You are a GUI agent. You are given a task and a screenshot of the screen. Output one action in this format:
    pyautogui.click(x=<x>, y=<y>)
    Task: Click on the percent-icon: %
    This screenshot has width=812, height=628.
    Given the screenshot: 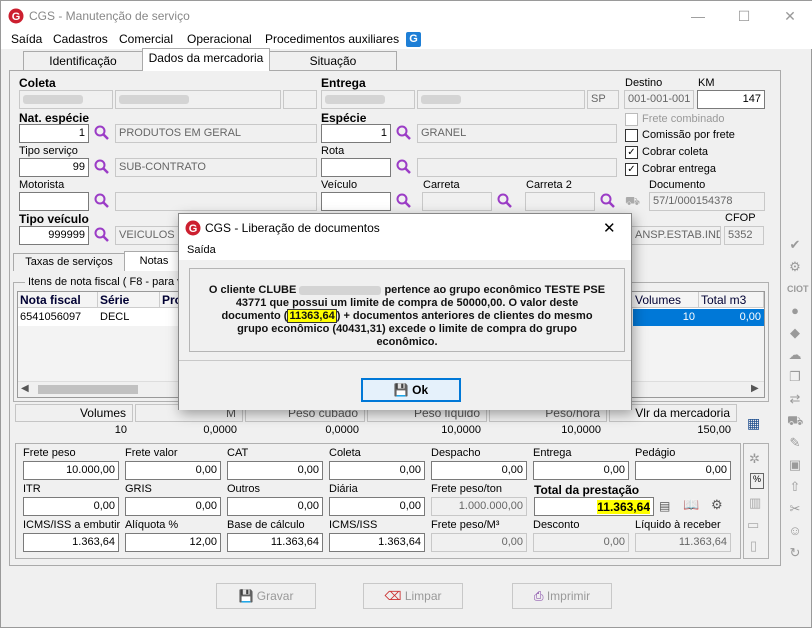 What is the action you would take?
    pyautogui.click(x=757, y=481)
    